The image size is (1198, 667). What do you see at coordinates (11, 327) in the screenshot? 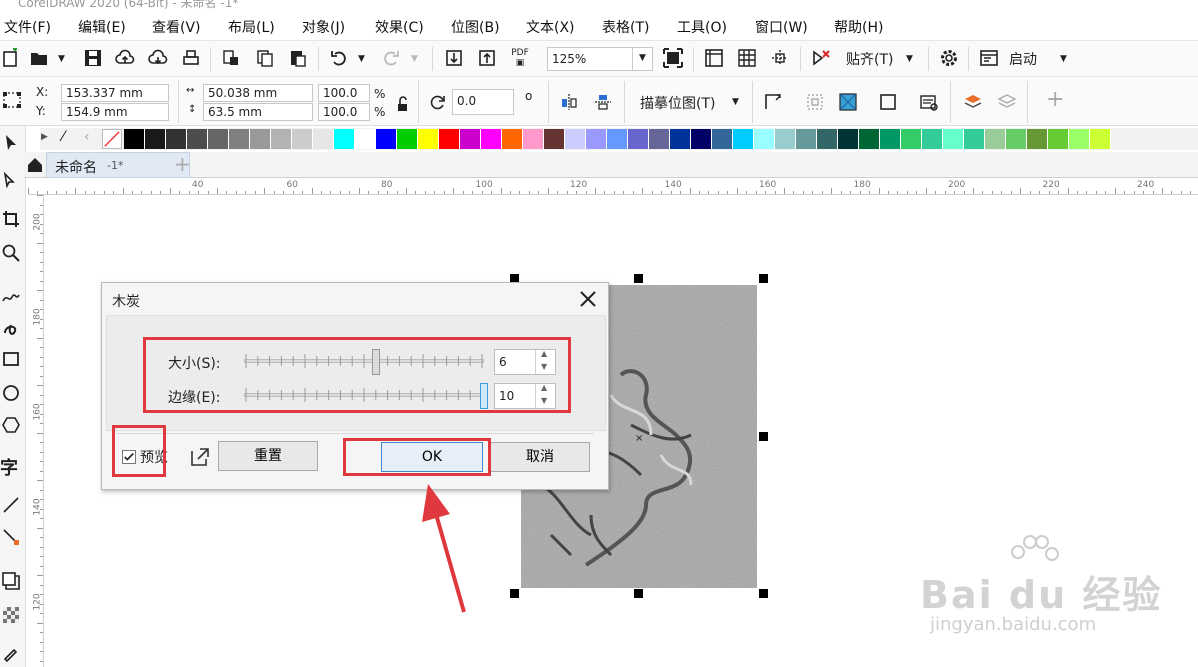
I see `artistic-media-icon` at bounding box center [11, 327].